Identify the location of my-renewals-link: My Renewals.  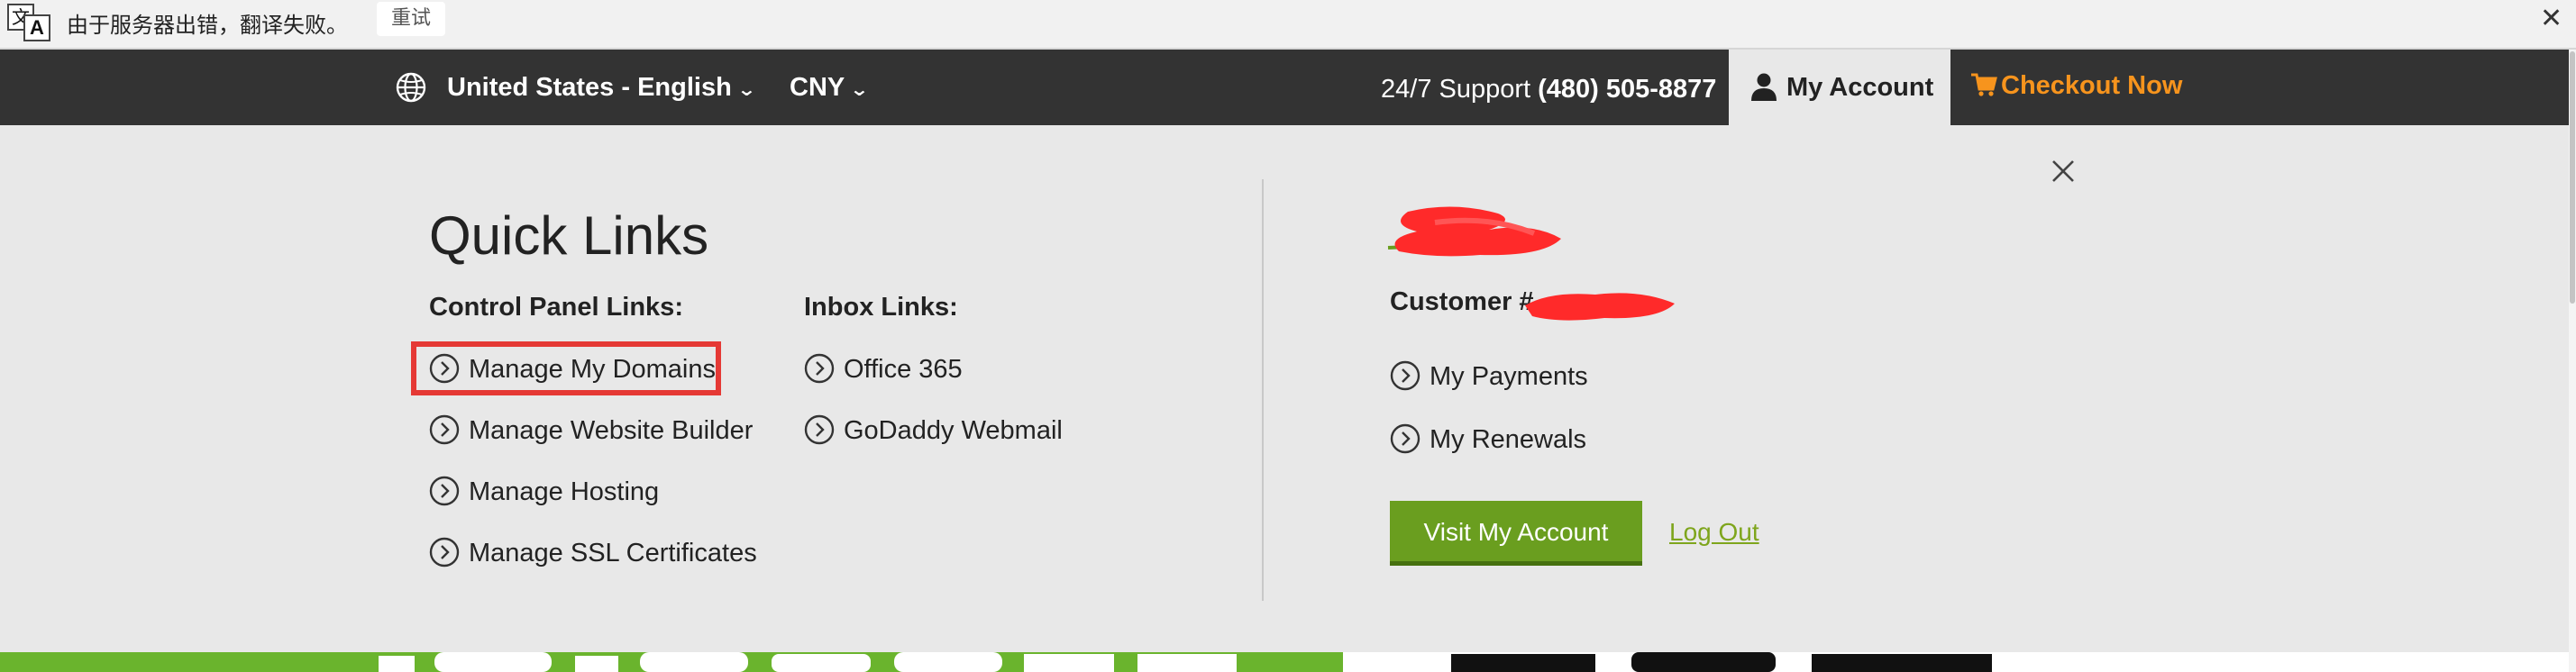
(1488, 440).